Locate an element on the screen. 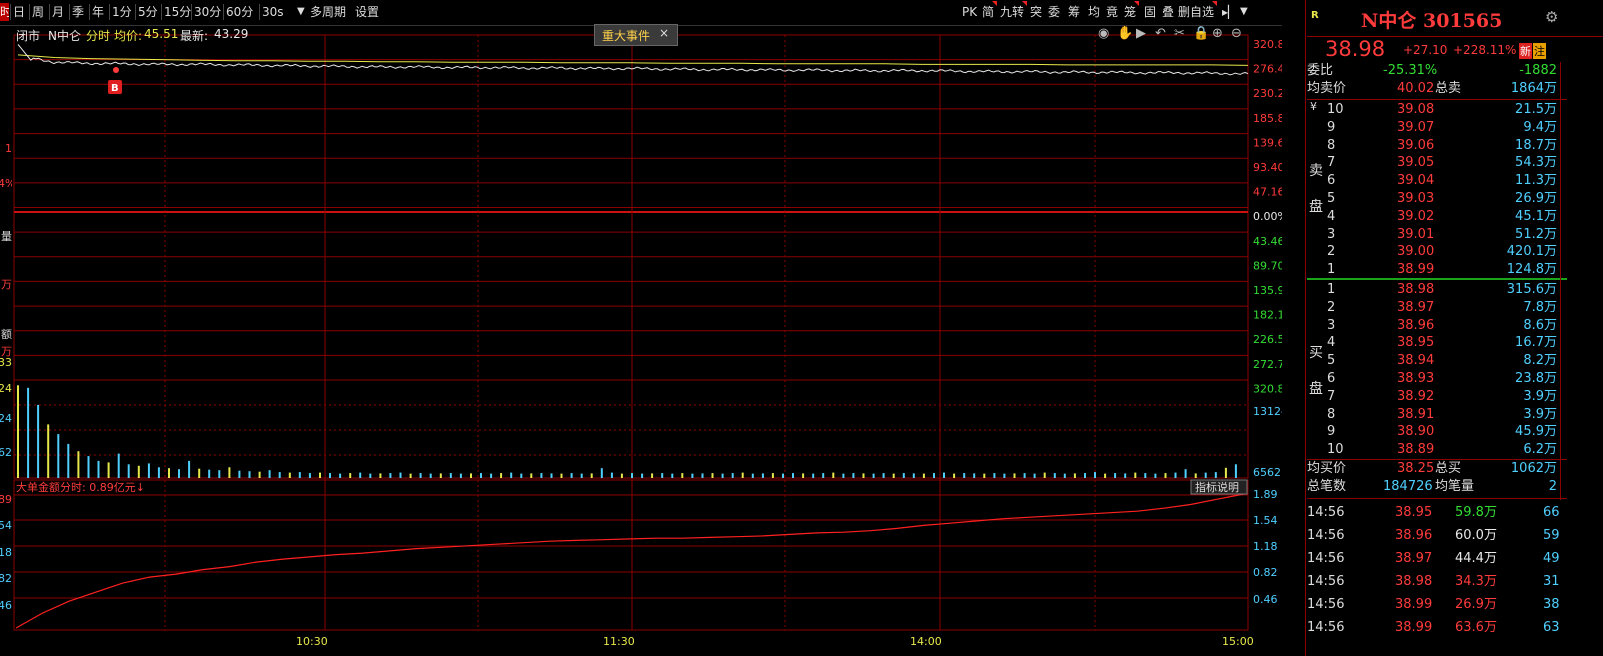 The height and width of the screenshot is (656, 1603). trades-value: 184726 is located at coordinates (1408, 486).